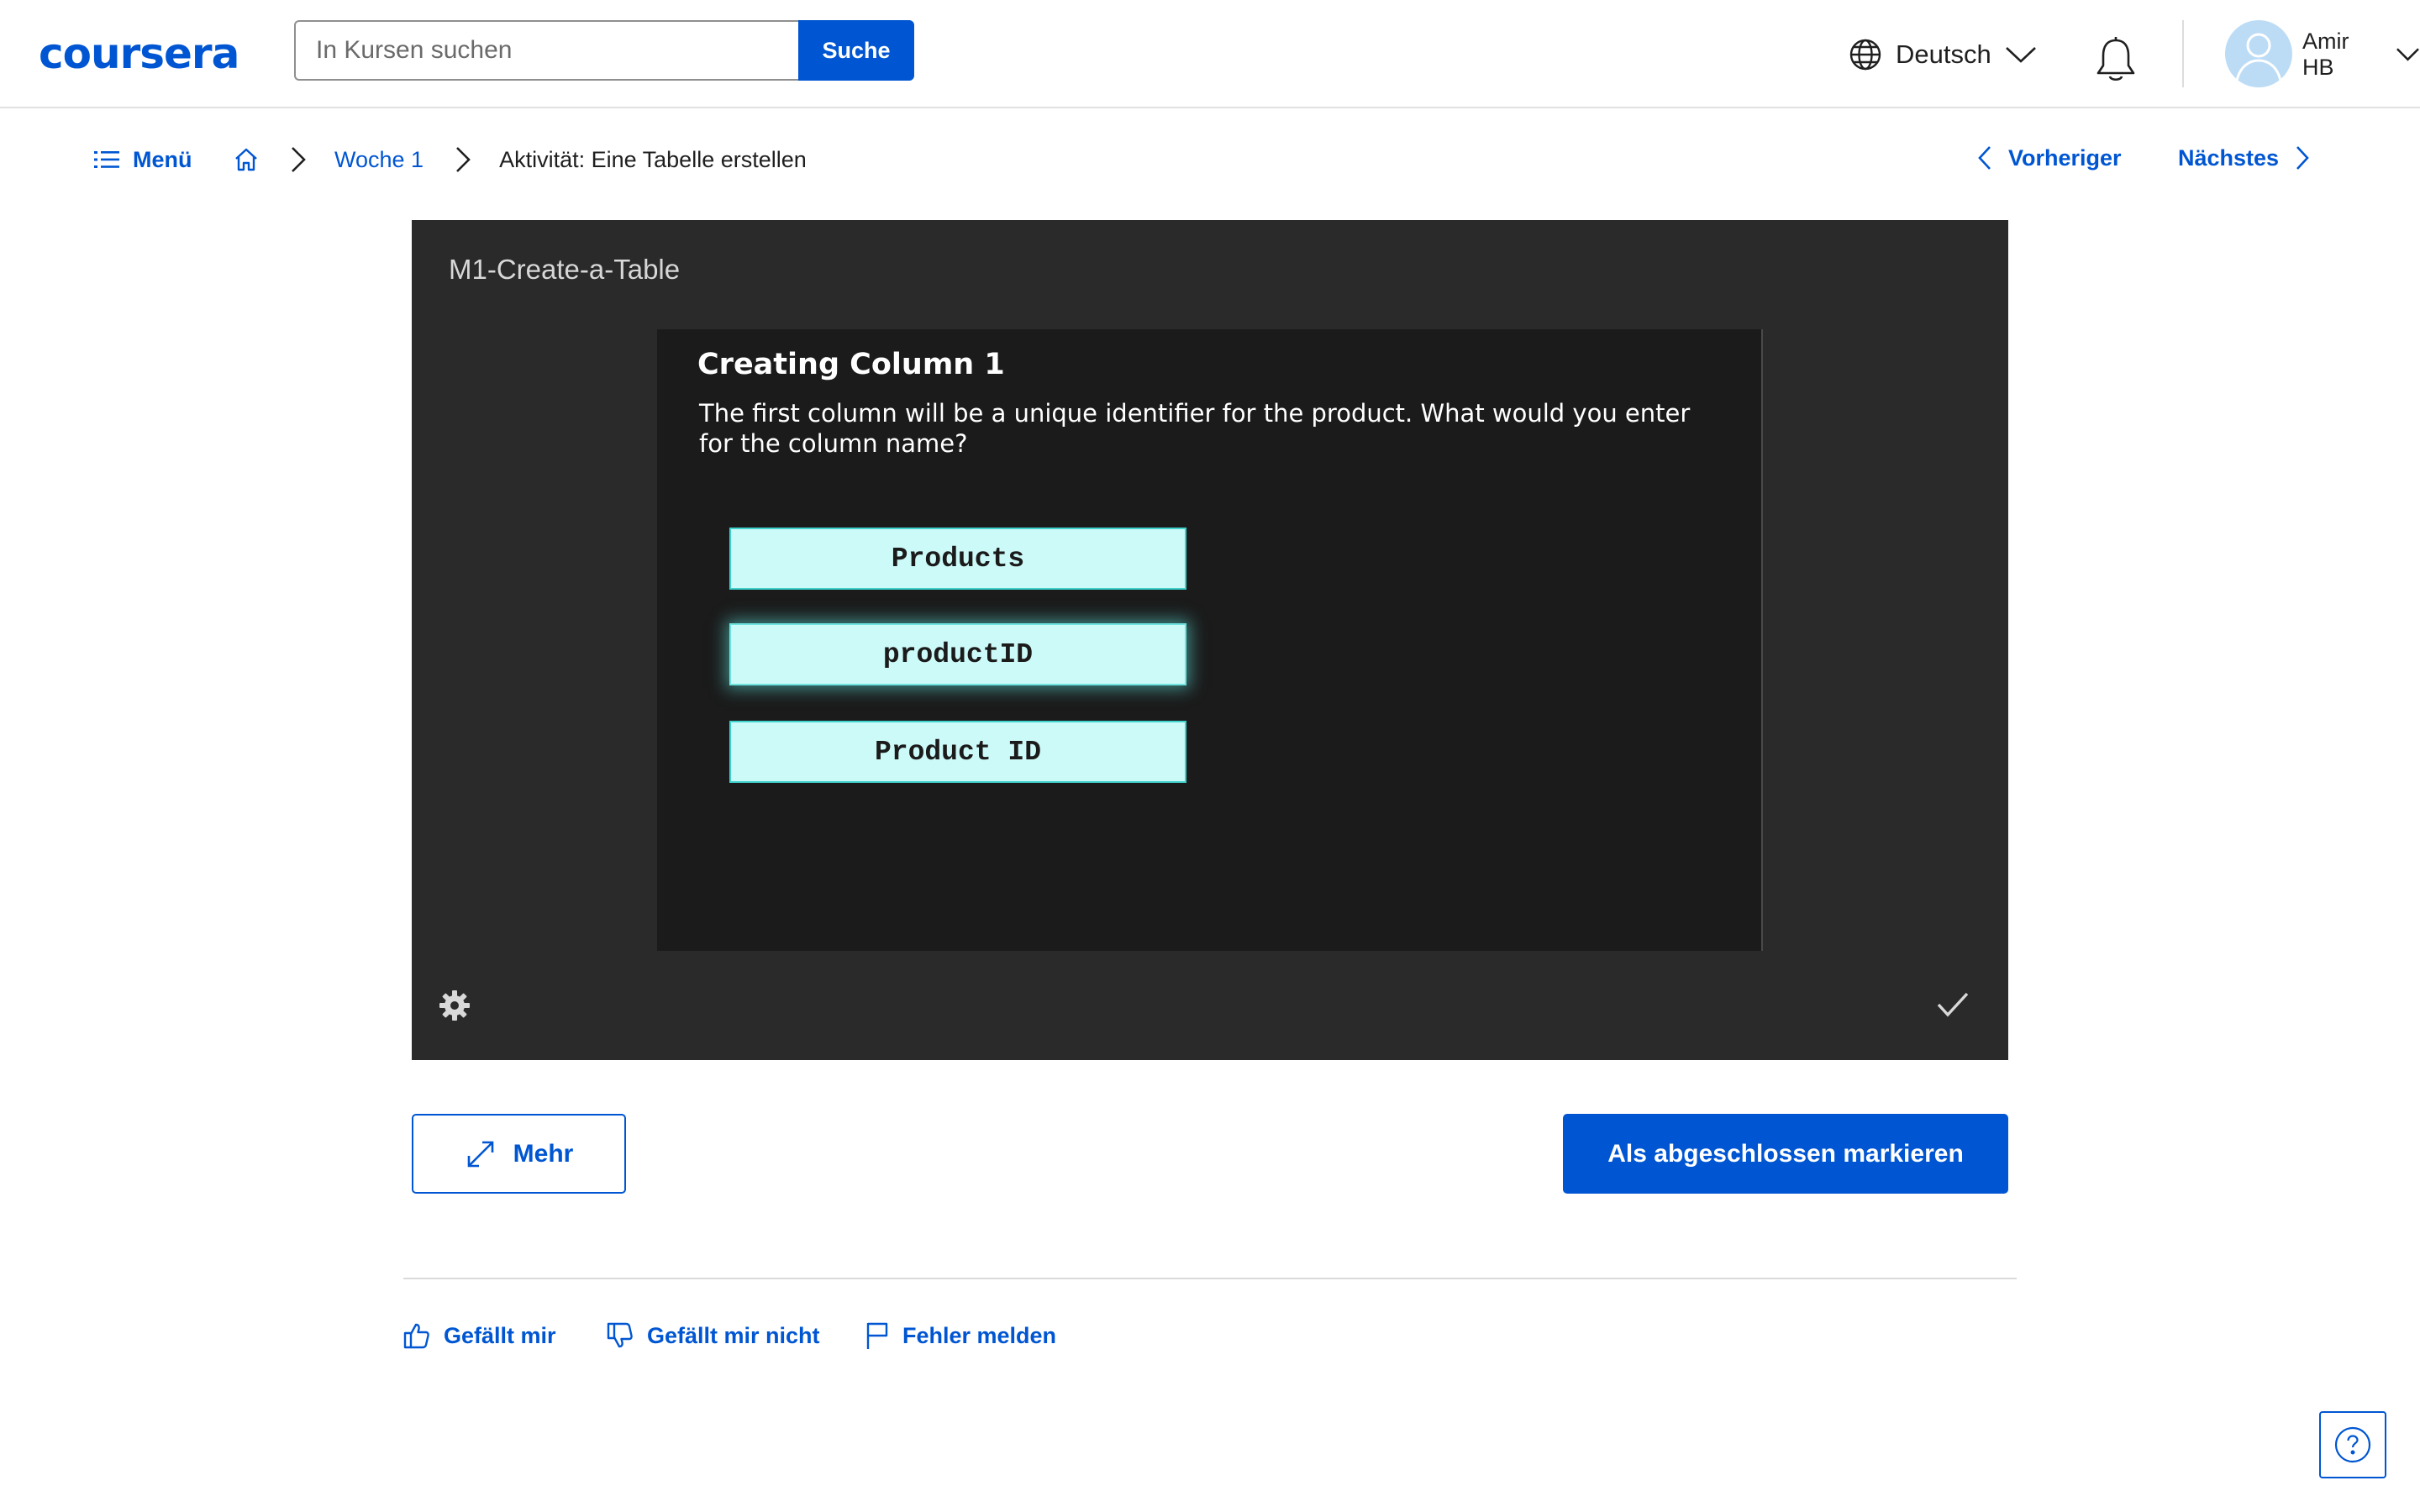 This screenshot has height=1512, width=2420. Describe the element at coordinates (653, 159) in the screenshot. I see `breadcrumb-current-page: Aktivität: Eine Tabelle erstellen` at that location.